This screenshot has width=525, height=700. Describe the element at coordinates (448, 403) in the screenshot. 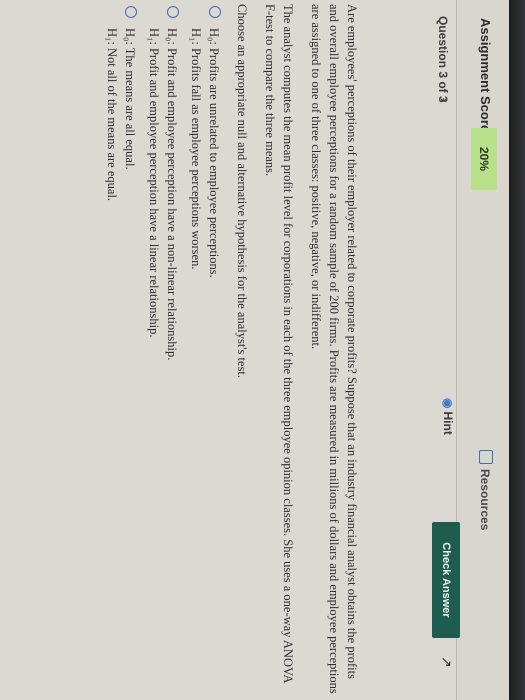

I see `lightbulb-icon: ◉` at that location.